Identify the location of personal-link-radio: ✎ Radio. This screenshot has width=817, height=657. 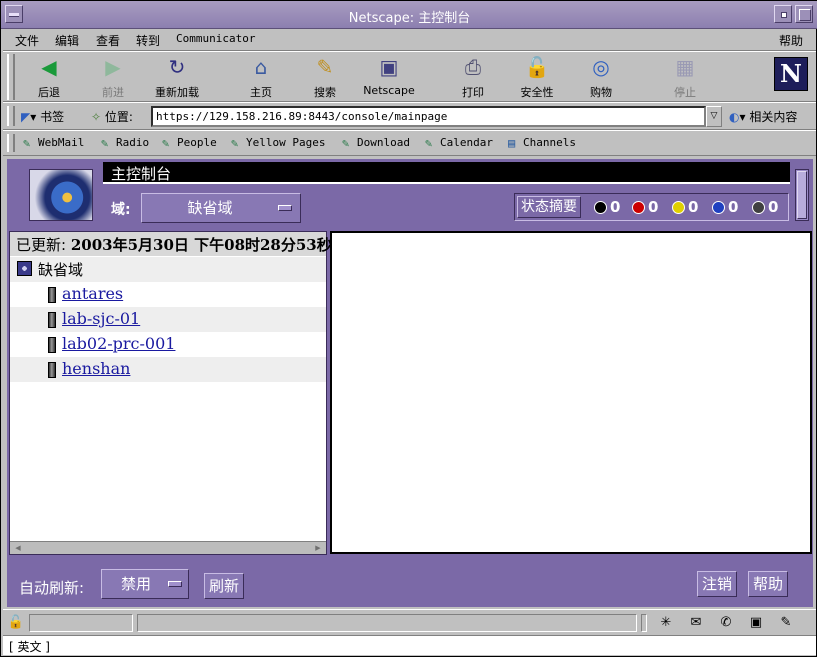
(125, 143).